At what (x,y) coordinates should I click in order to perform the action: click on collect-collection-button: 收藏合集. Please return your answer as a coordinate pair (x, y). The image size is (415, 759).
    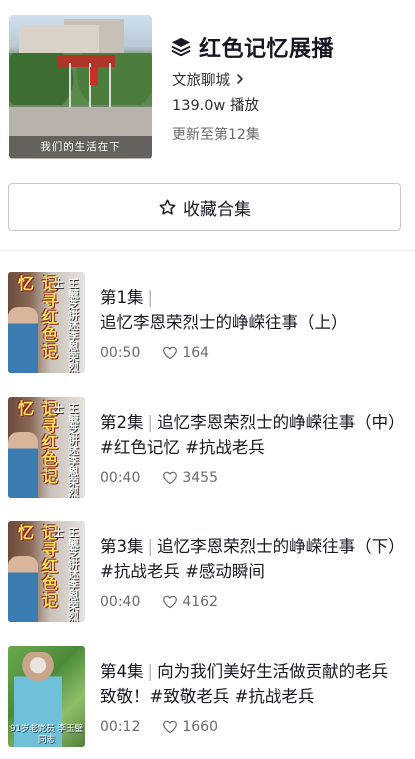
    Looking at the image, I should click on (204, 207).